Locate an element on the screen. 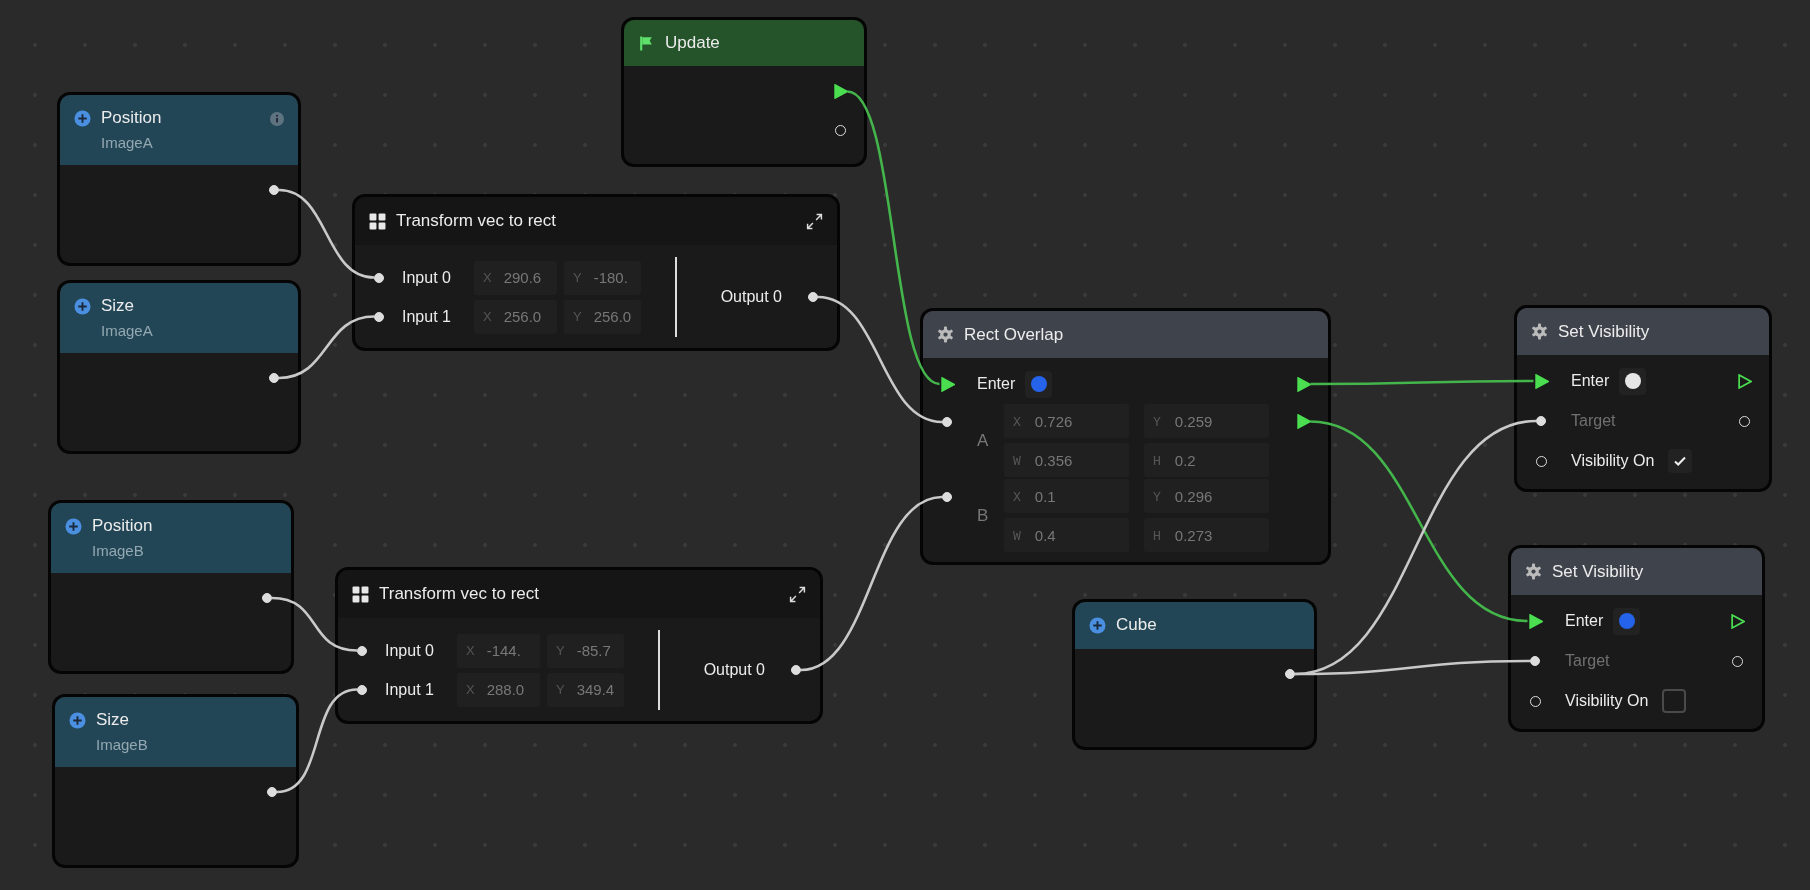 The height and width of the screenshot is (890, 1810). field-value: 290.6 is located at coordinates (522, 277).